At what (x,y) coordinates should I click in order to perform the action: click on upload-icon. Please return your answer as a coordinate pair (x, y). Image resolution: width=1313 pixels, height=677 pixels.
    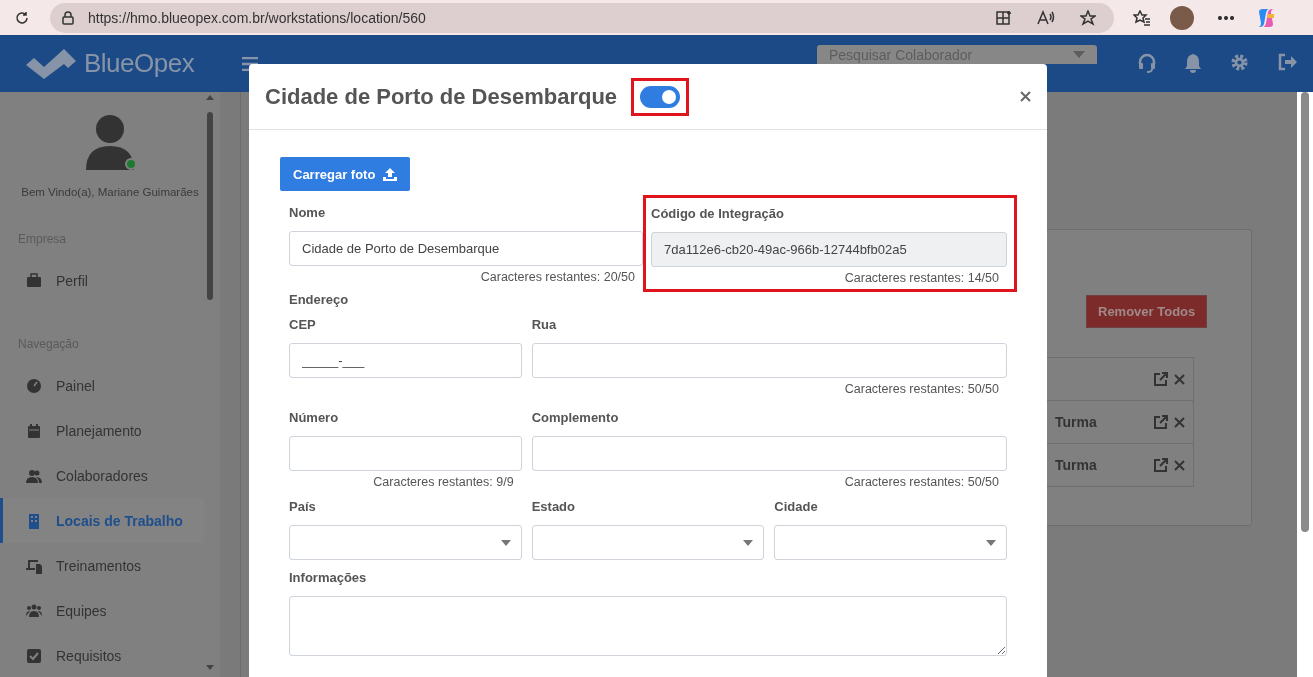
    Looking at the image, I should click on (390, 174).